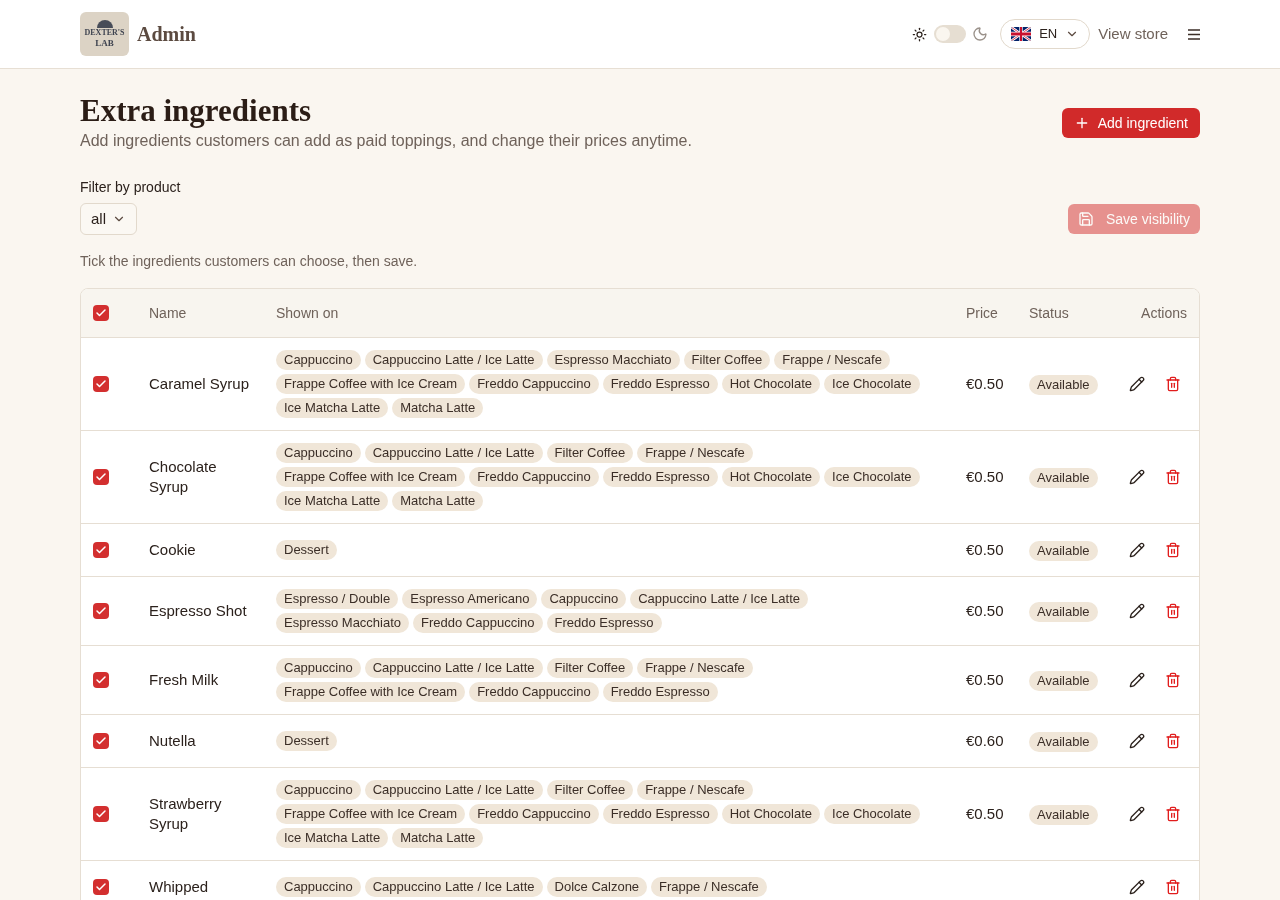 This screenshot has width=1280, height=900. I want to click on page-subtitle: Add ingredients customers can add as paid toppings, and change their prices anytime., so click(386, 141).